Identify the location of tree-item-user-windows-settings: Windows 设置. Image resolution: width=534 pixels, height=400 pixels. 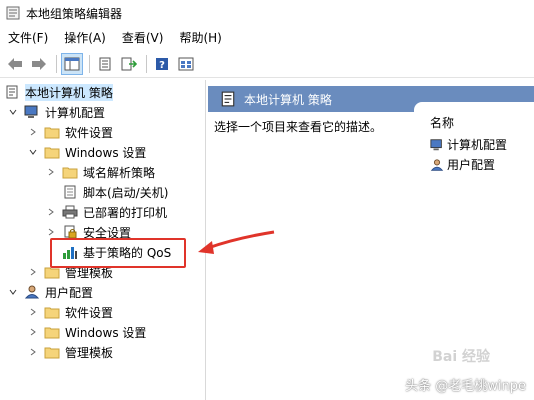
(87, 332).